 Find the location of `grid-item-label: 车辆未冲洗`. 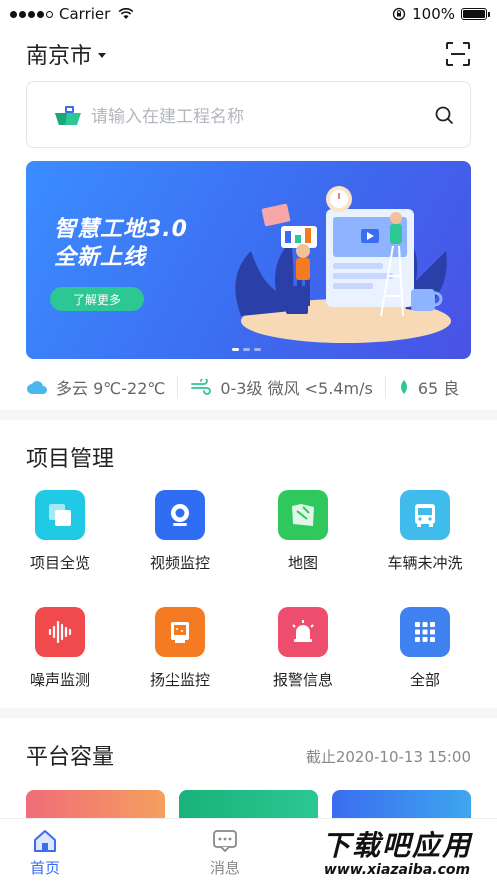

grid-item-label: 车辆未冲洗 is located at coordinates (425, 563).